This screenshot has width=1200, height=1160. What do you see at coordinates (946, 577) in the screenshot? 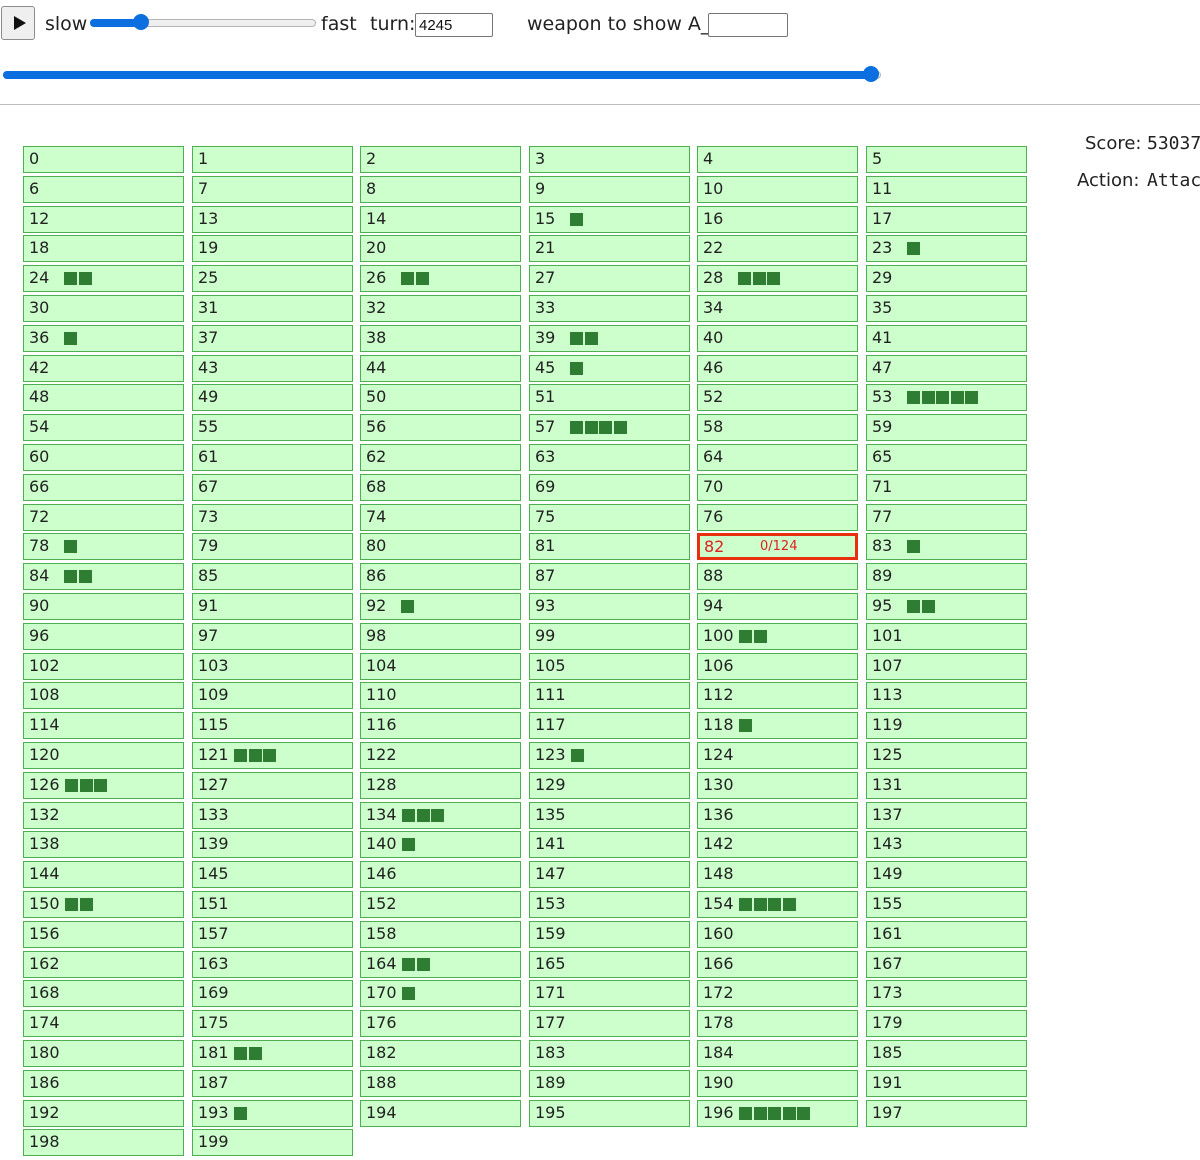
I see `weapon-cell: 89` at bounding box center [946, 577].